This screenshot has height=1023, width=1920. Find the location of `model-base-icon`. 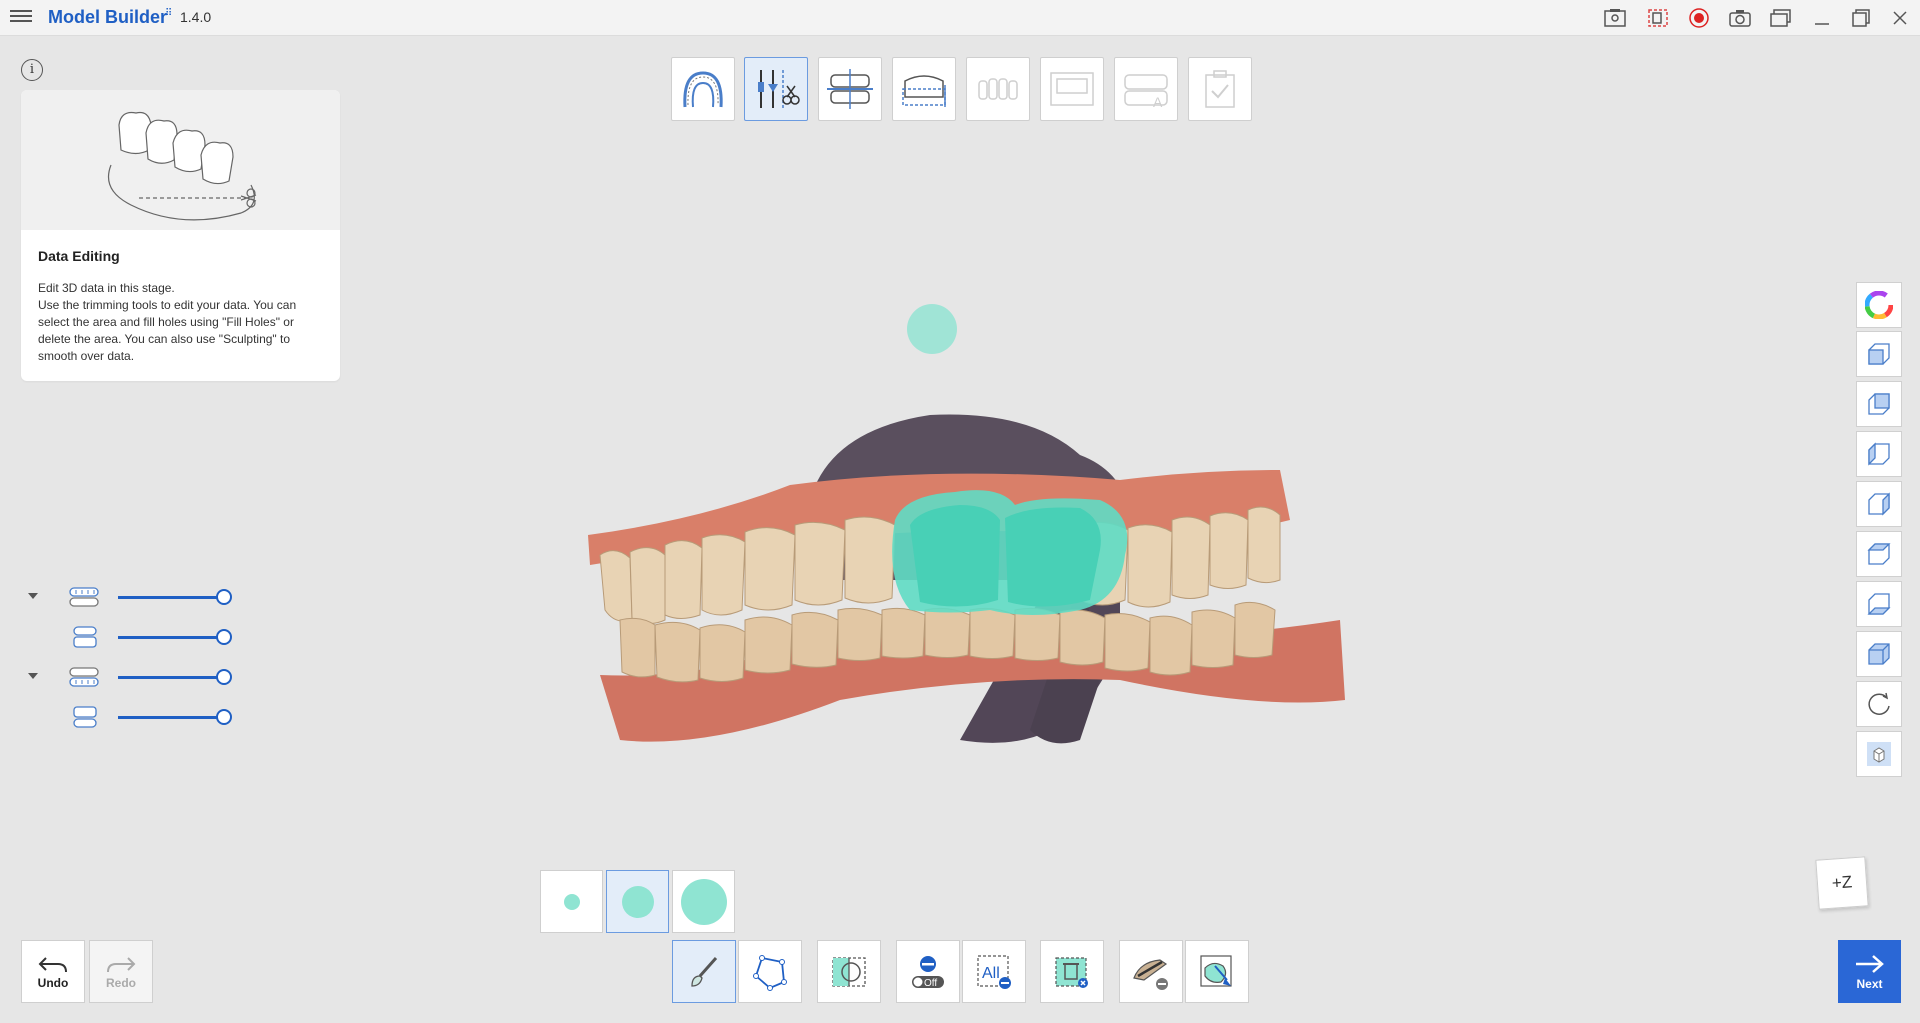

model-base-icon is located at coordinates (1072, 89).